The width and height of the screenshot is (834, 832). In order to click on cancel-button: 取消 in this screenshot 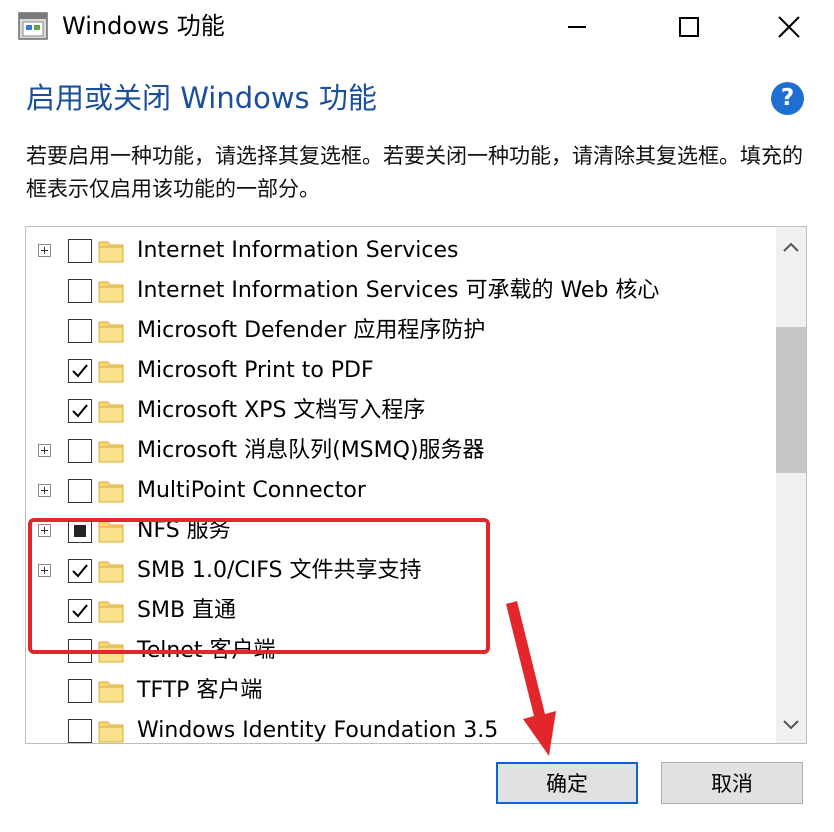, I will do `click(732, 783)`.